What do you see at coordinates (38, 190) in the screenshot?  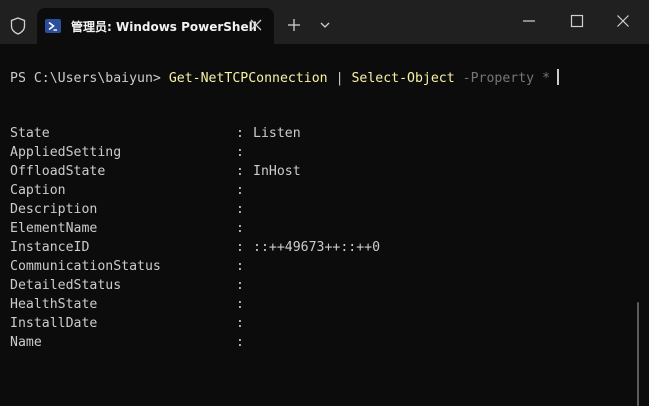 I see `property-name: Caption` at bounding box center [38, 190].